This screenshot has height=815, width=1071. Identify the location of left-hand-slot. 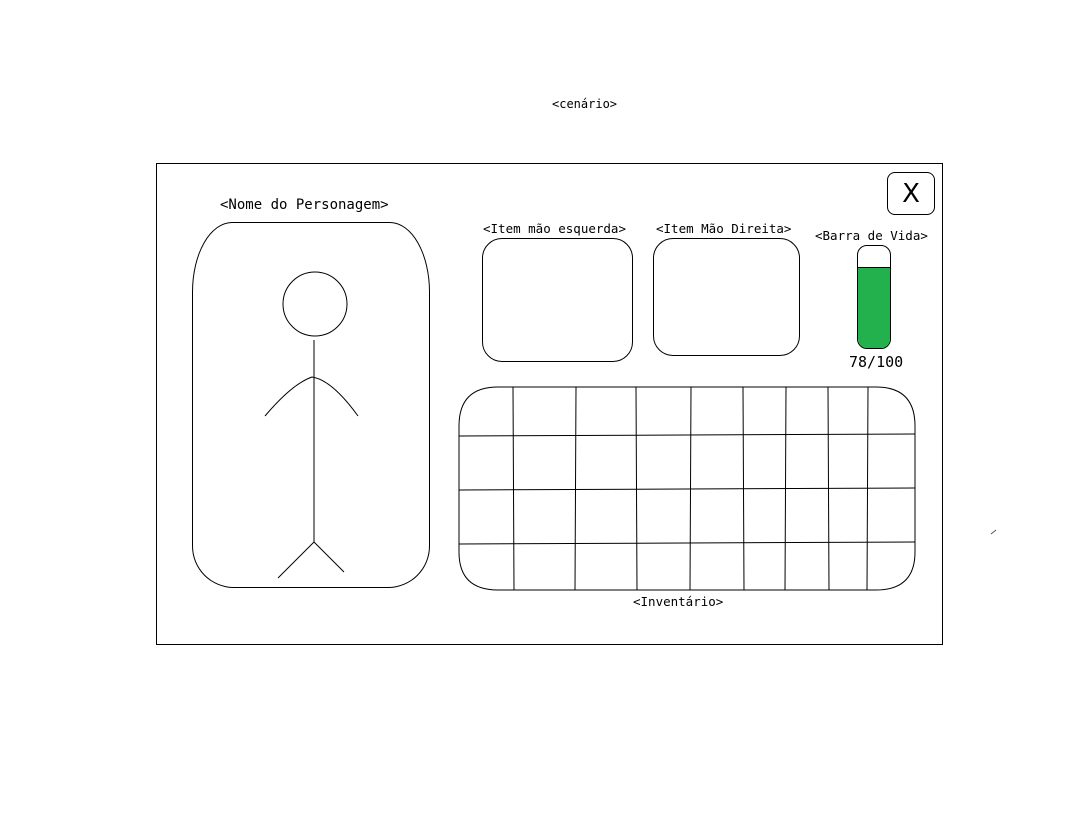
(557, 300).